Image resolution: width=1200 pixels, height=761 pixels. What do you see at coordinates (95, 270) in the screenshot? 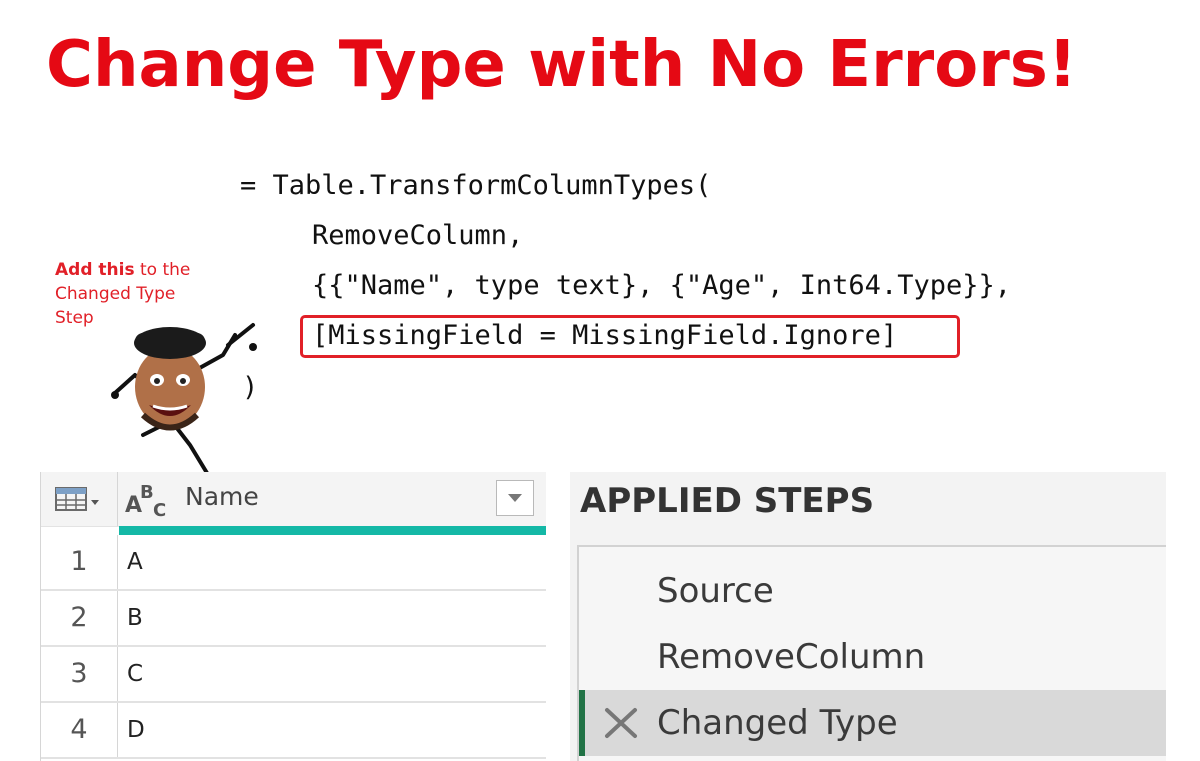
I see `callout-bold: Add this` at bounding box center [95, 270].